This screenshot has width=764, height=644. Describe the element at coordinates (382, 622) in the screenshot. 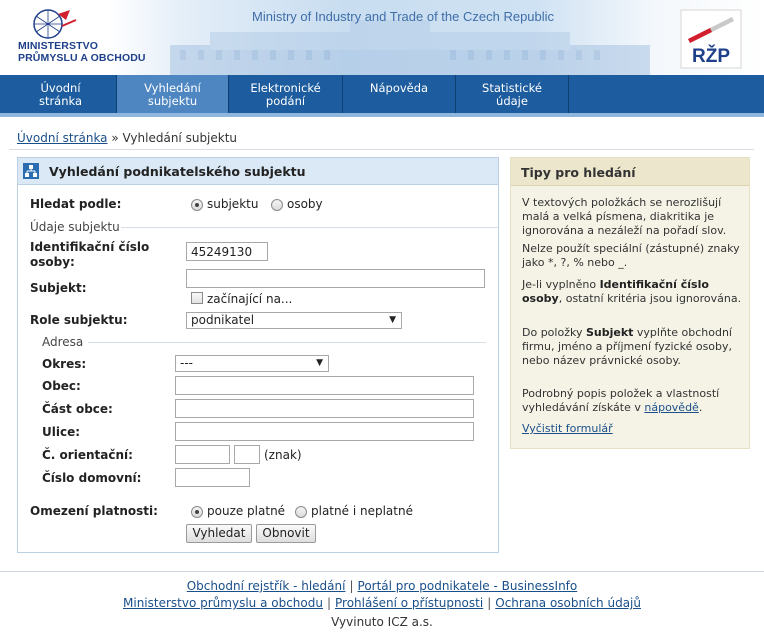

I see `footer-credit: Vyvinuto ICZ a.s.` at that location.